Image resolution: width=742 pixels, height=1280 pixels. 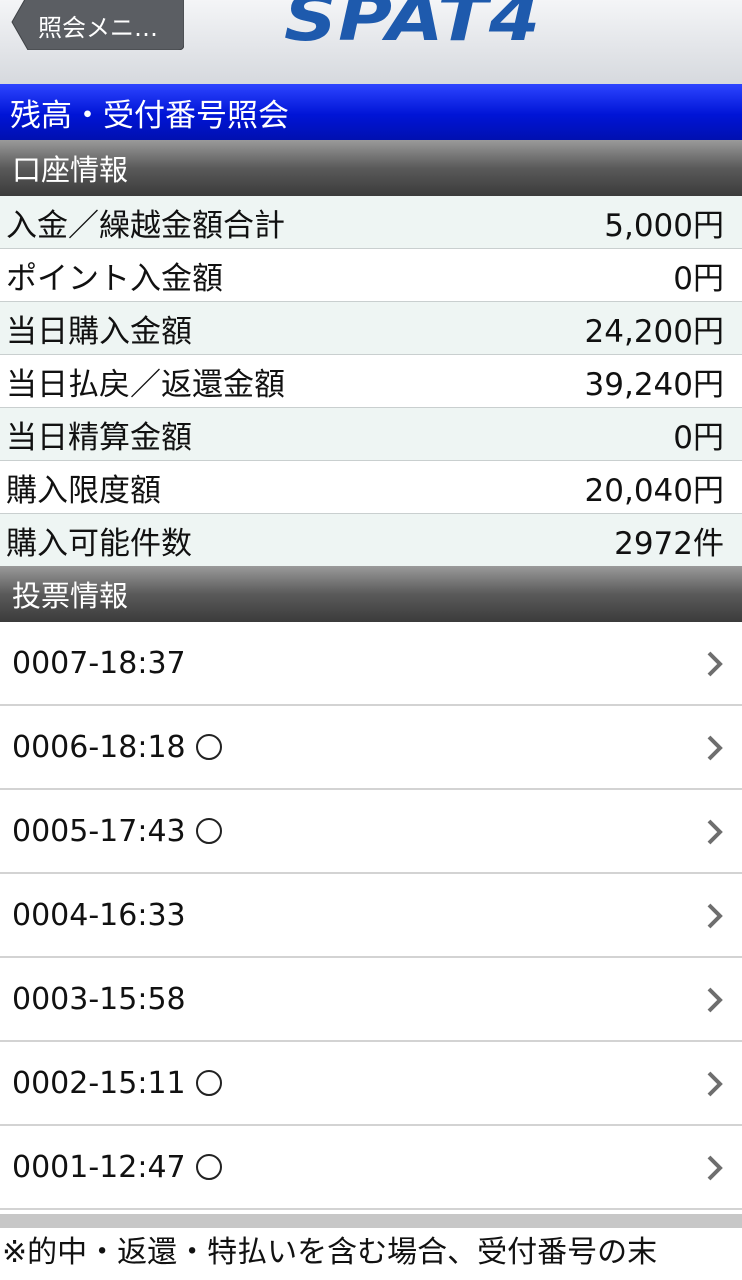 I want to click on account-info-heading: 口座情報, so click(x=371, y=168).